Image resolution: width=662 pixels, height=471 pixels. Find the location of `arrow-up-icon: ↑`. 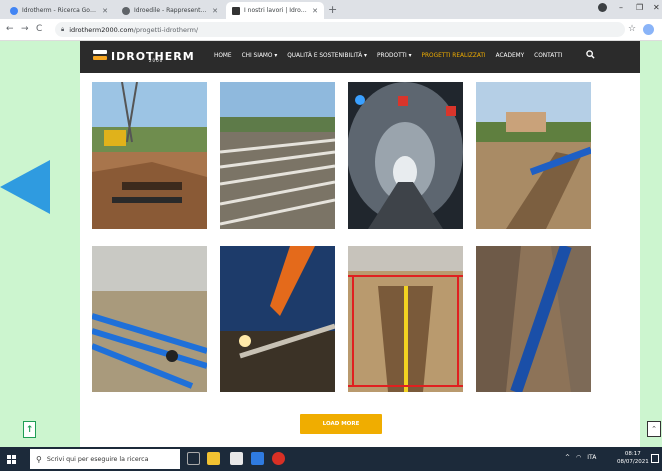

arrow-up-icon: ↑ is located at coordinates (29, 429).